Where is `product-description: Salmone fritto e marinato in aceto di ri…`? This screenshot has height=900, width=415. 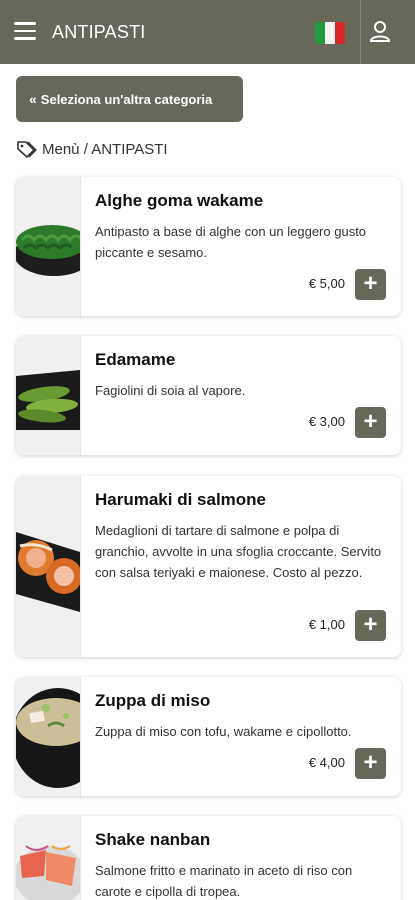
product-description: Salmone fritto e marinato in aceto di ri… is located at coordinates (224, 881).